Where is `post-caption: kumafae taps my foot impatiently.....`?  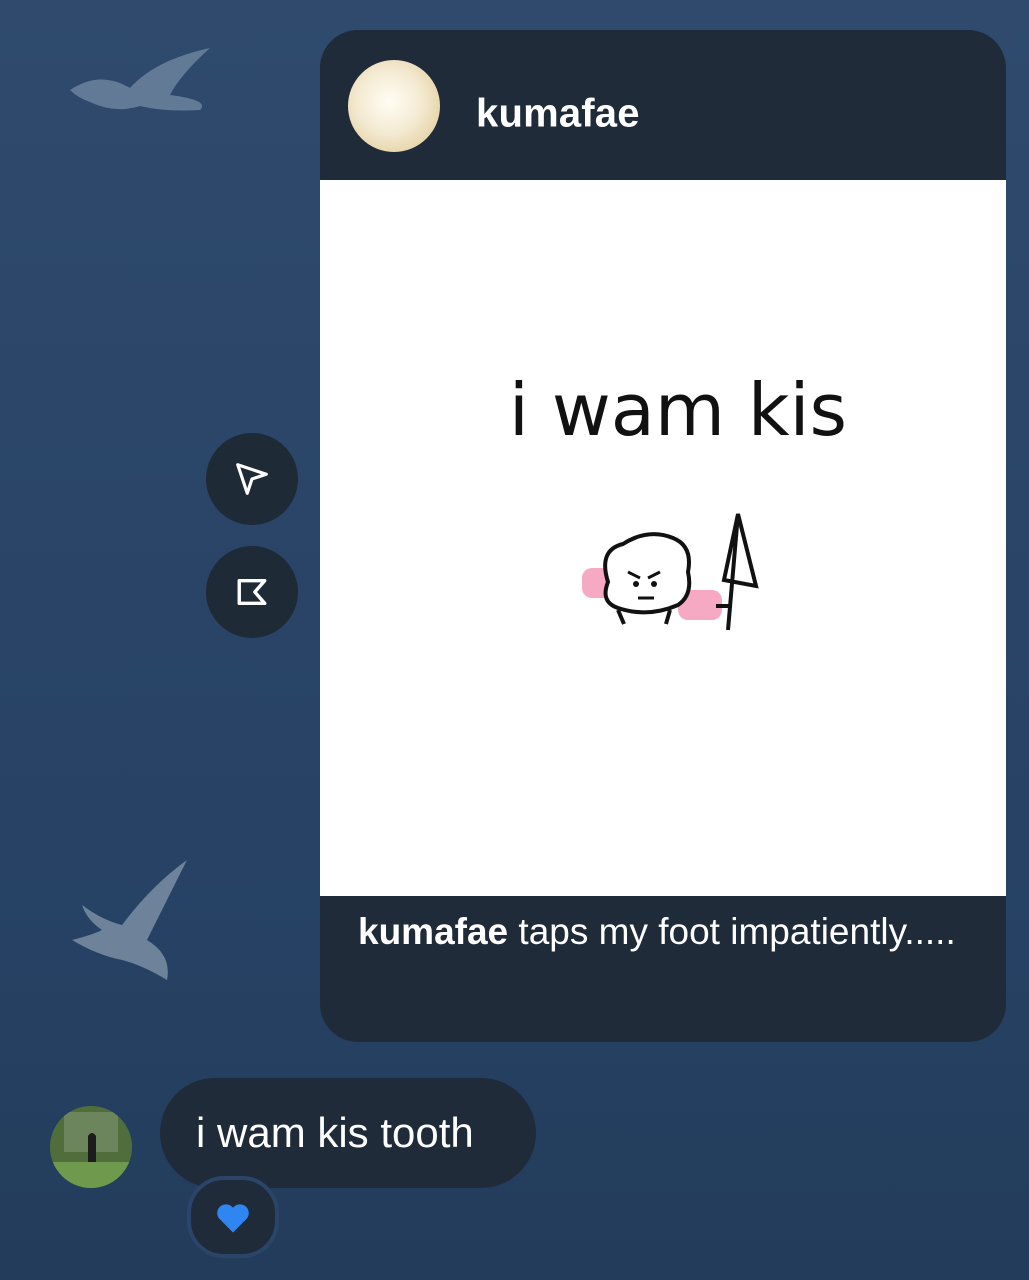 post-caption: kumafae taps my foot impatiently..... is located at coordinates (658, 931).